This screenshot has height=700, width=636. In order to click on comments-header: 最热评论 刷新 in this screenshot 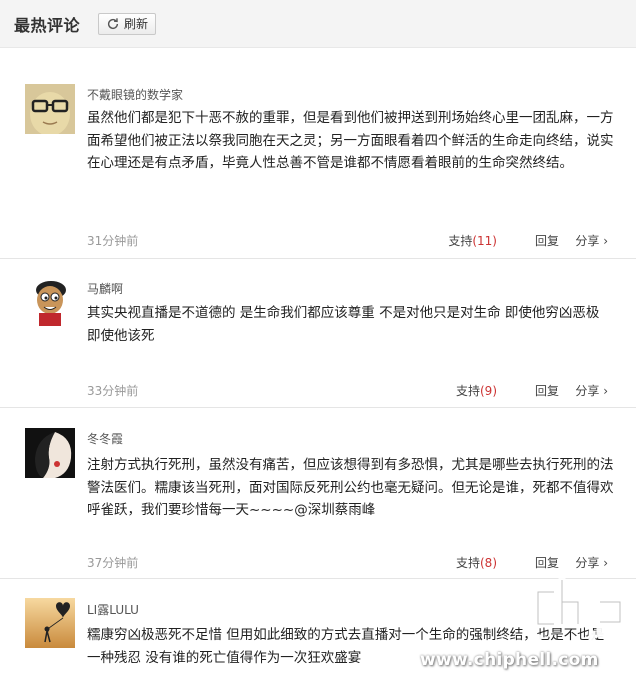, I will do `click(318, 24)`.